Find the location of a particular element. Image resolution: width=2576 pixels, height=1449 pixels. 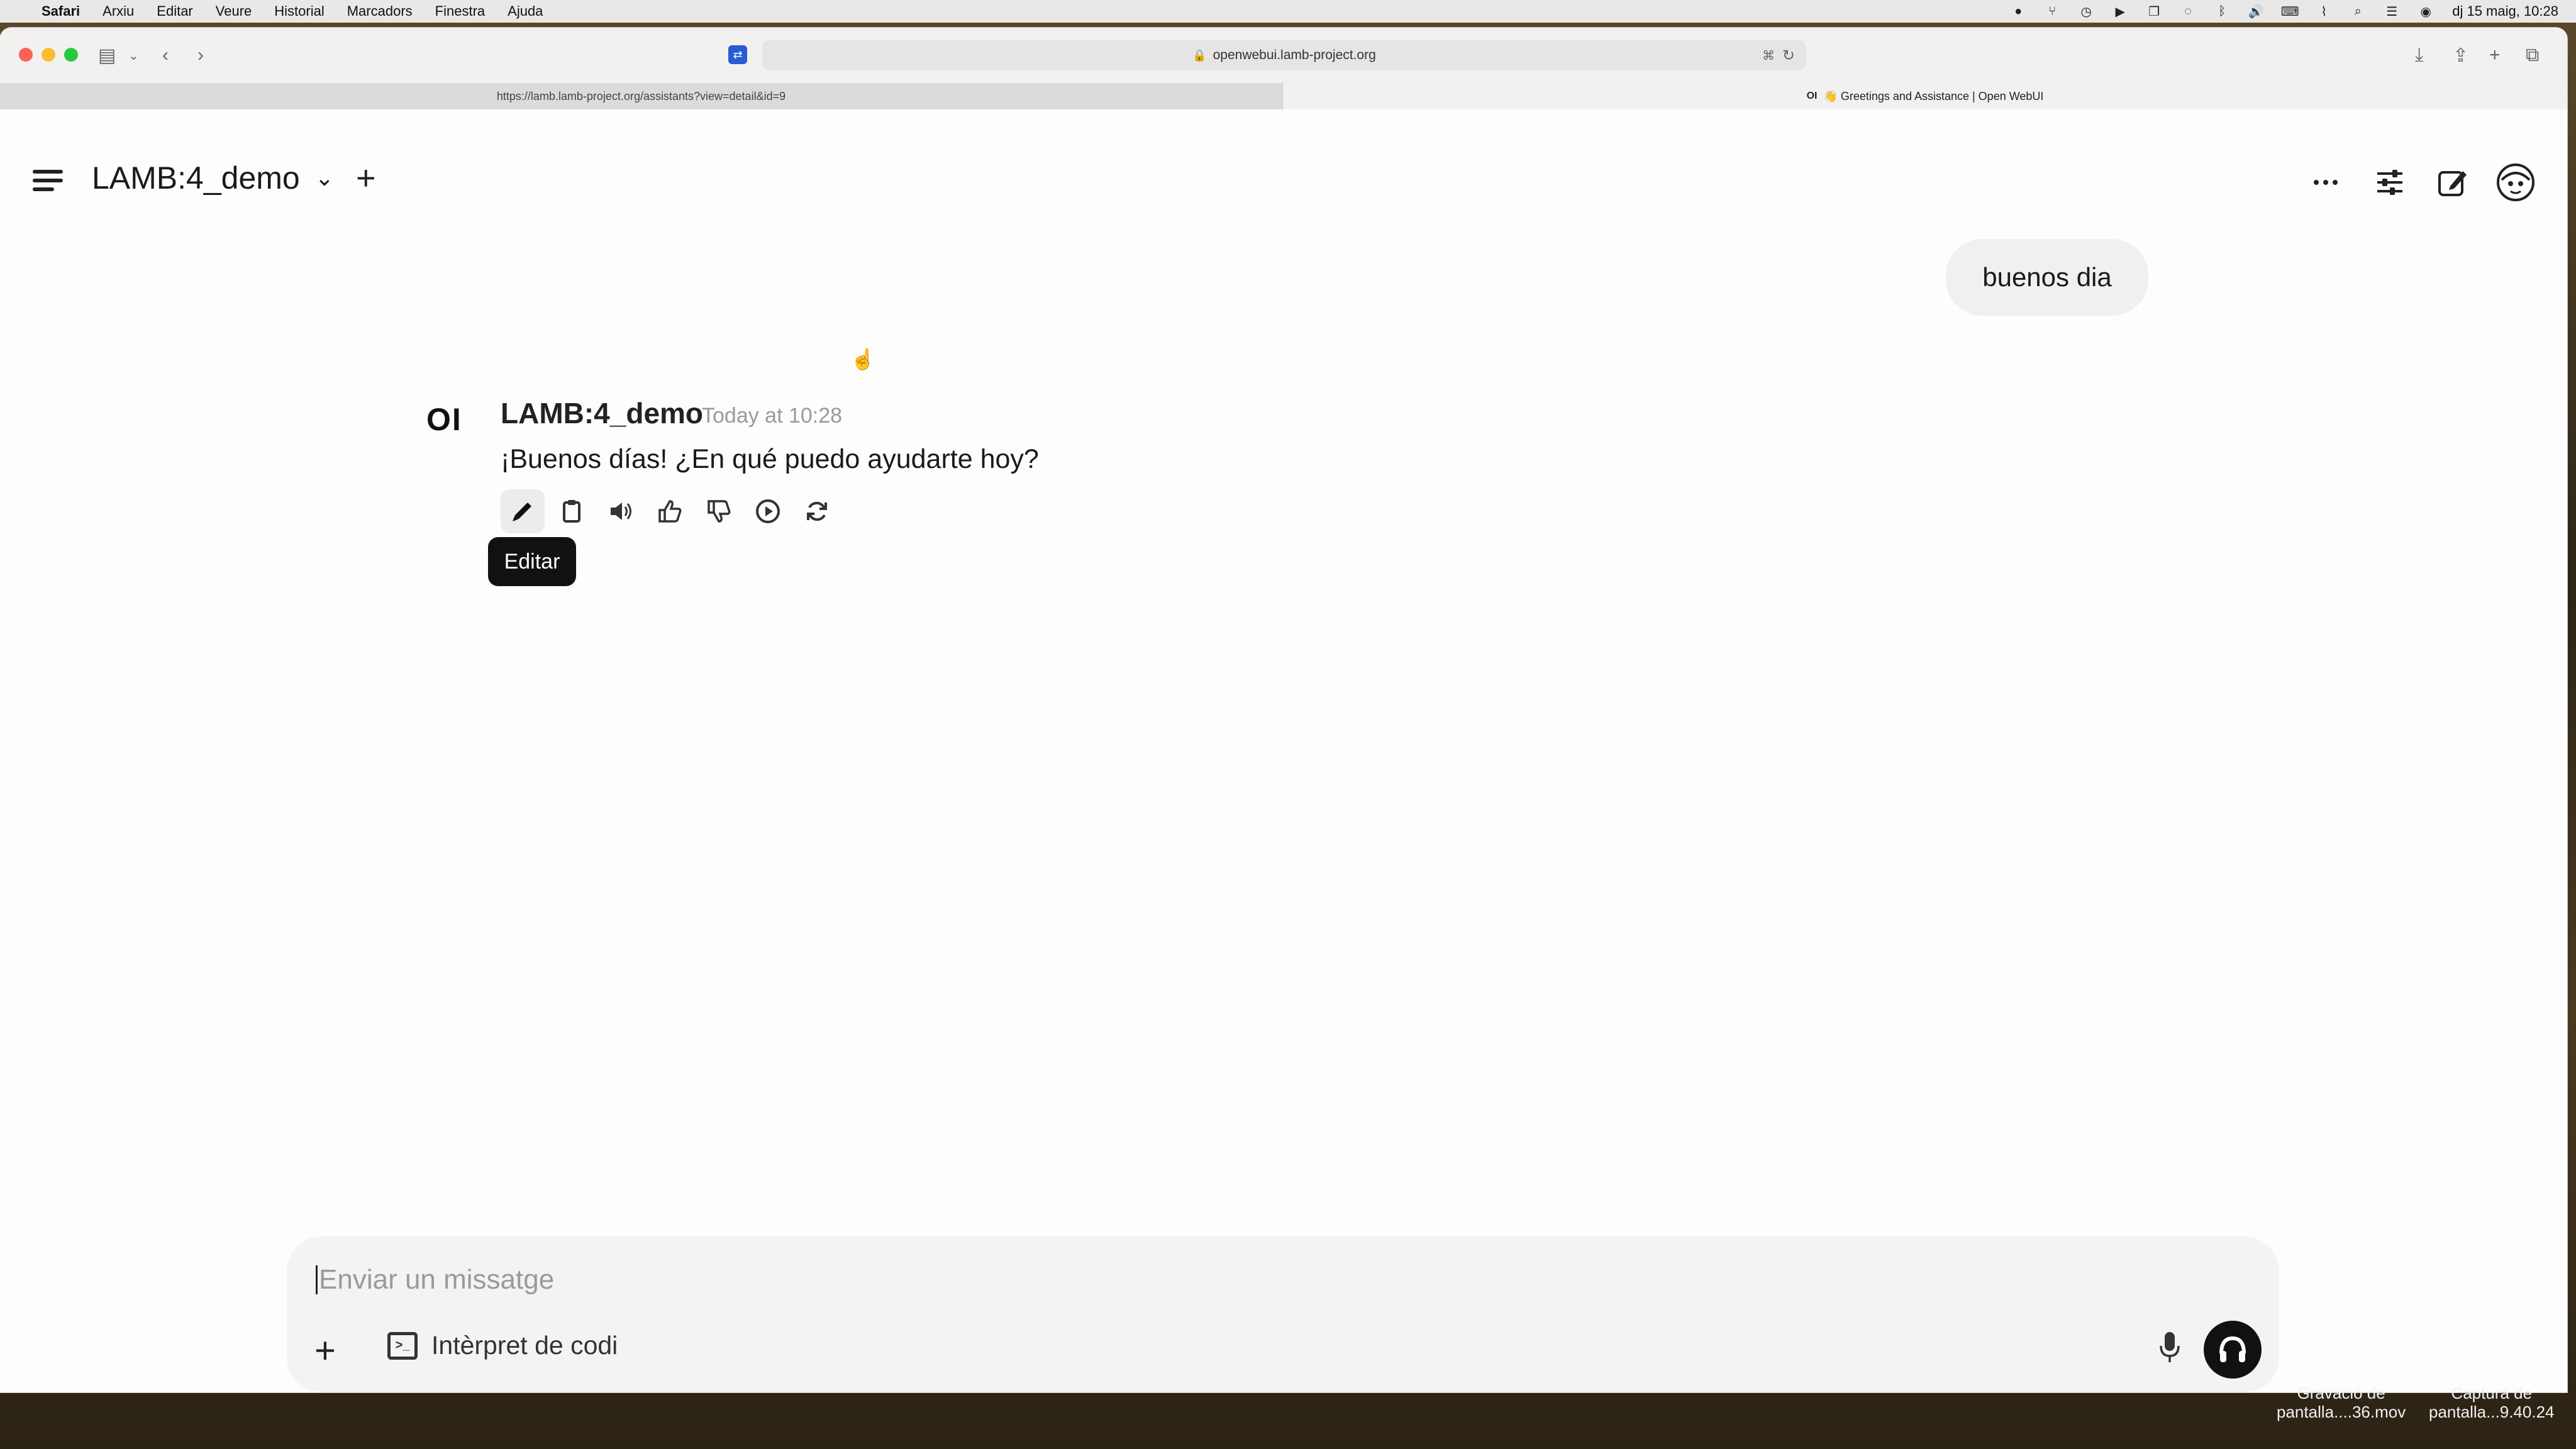

play-circle-icon is located at coordinates (768, 511).